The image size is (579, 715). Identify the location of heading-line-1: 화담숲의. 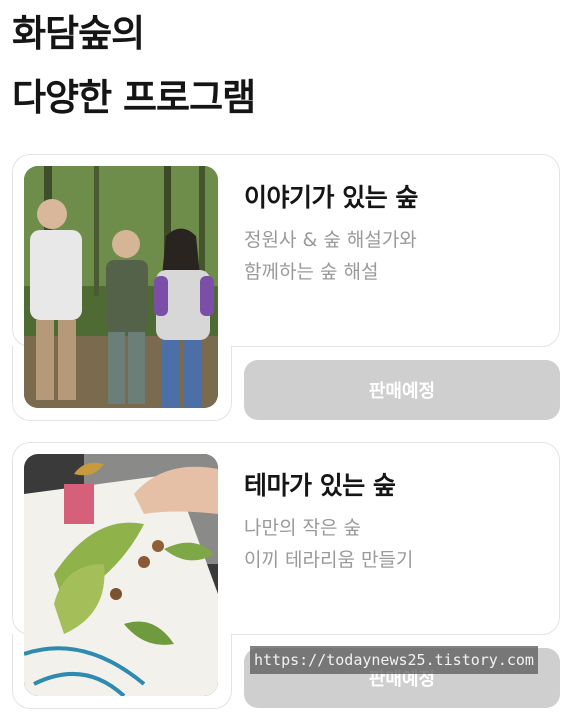
(78, 33).